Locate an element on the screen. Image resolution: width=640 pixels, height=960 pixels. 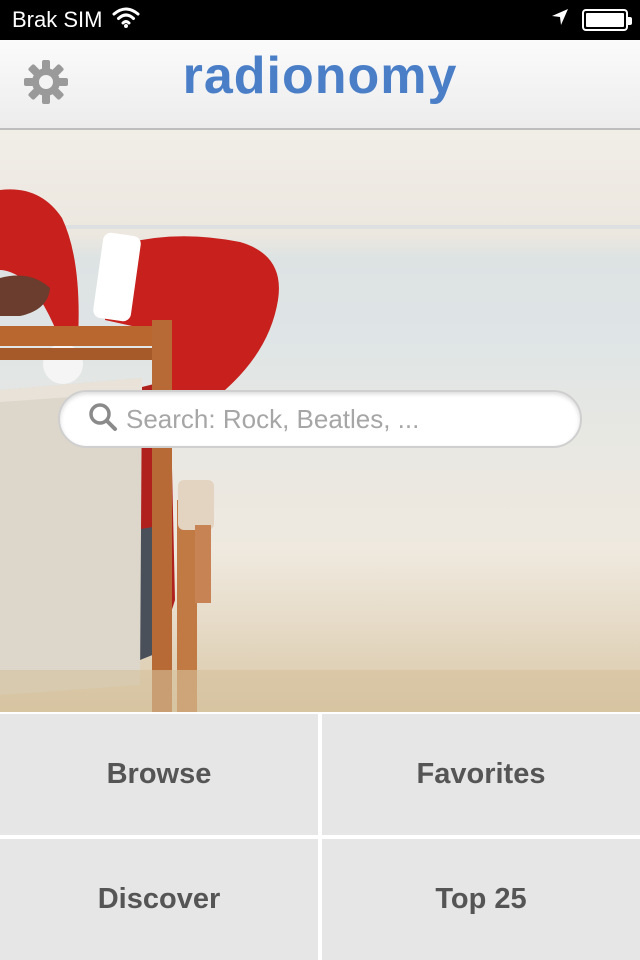
battery-icon is located at coordinates (607, 20).